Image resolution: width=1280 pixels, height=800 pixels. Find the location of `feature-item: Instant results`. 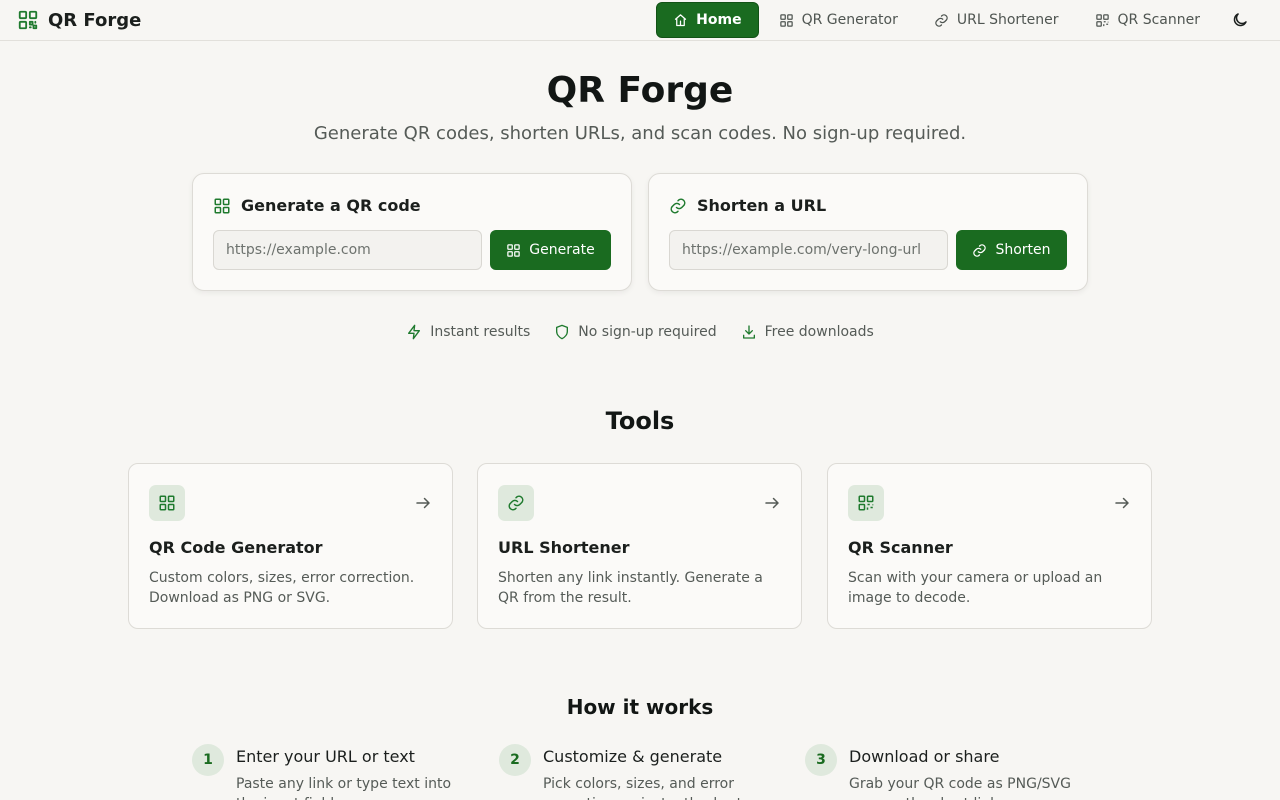

feature-item: Instant results is located at coordinates (468, 332).